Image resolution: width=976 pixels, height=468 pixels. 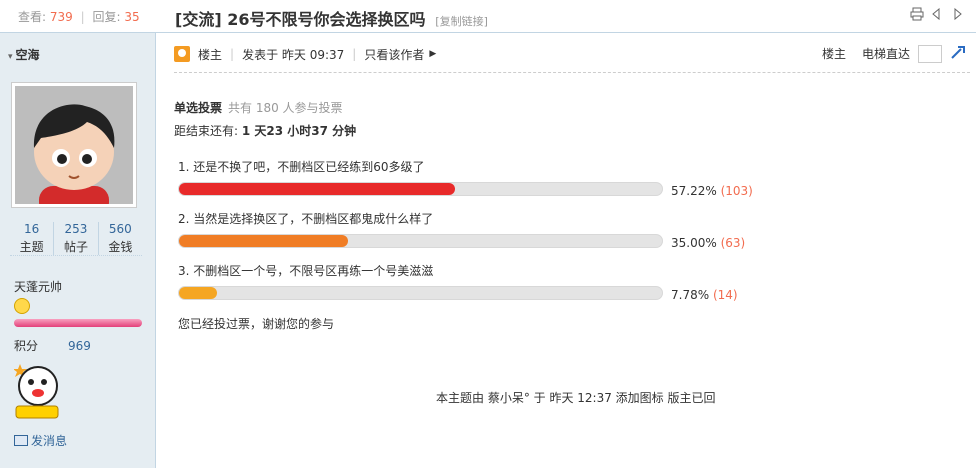 I want to click on only-author-link: 只看该作者, so click(x=394, y=54).